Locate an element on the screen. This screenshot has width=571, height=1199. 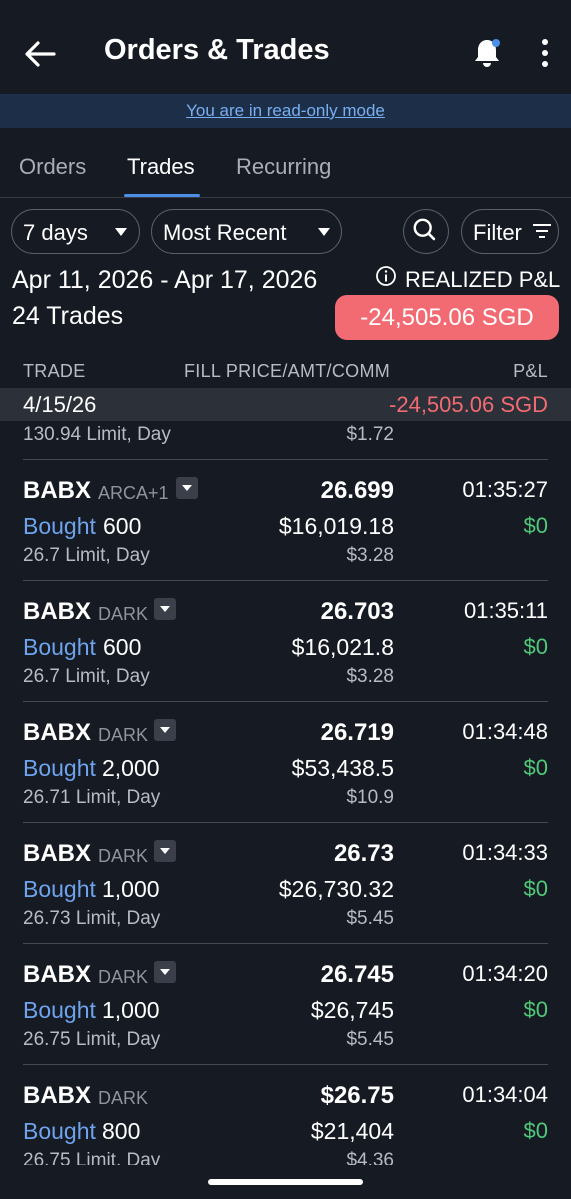
trade-amount: $16,021.8 is located at coordinates (342, 647).